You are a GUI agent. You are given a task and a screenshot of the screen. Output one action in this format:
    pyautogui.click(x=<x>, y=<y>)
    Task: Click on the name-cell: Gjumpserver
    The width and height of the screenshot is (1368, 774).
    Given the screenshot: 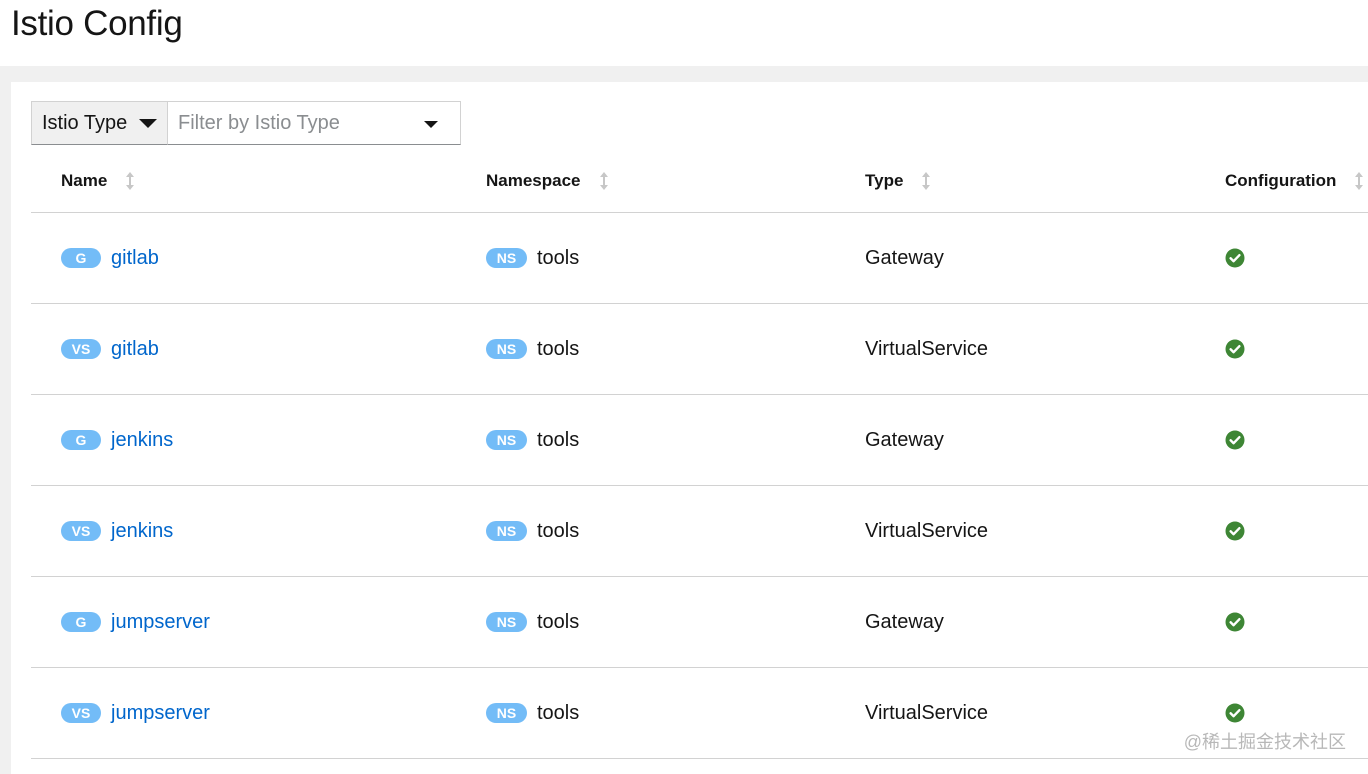 What is the action you would take?
    pyautogui.click(x=135, y=622)
    